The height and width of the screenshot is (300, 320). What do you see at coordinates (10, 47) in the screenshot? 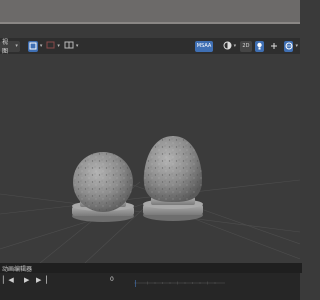
I see `view-menu-dropdown: 视图 ▾` at bounding box center [10, 47].